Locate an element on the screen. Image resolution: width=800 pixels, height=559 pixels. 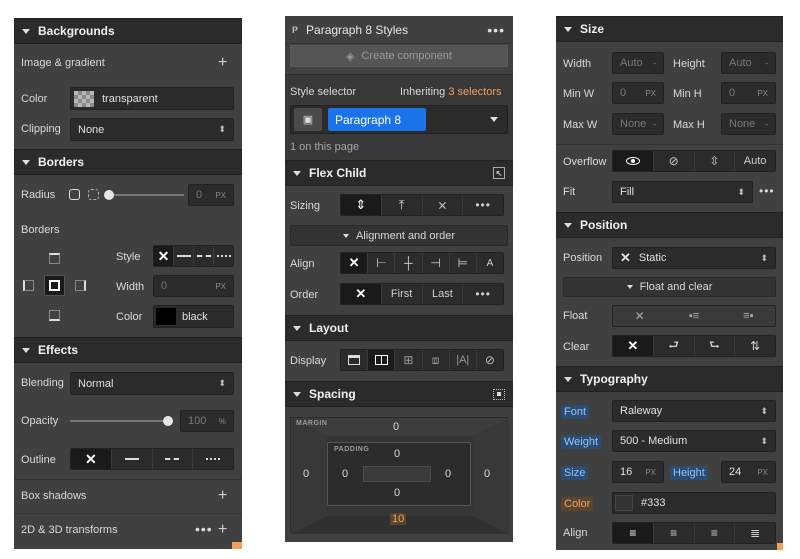
fit-more-icon: ••• is located at coordinates (767, 191).